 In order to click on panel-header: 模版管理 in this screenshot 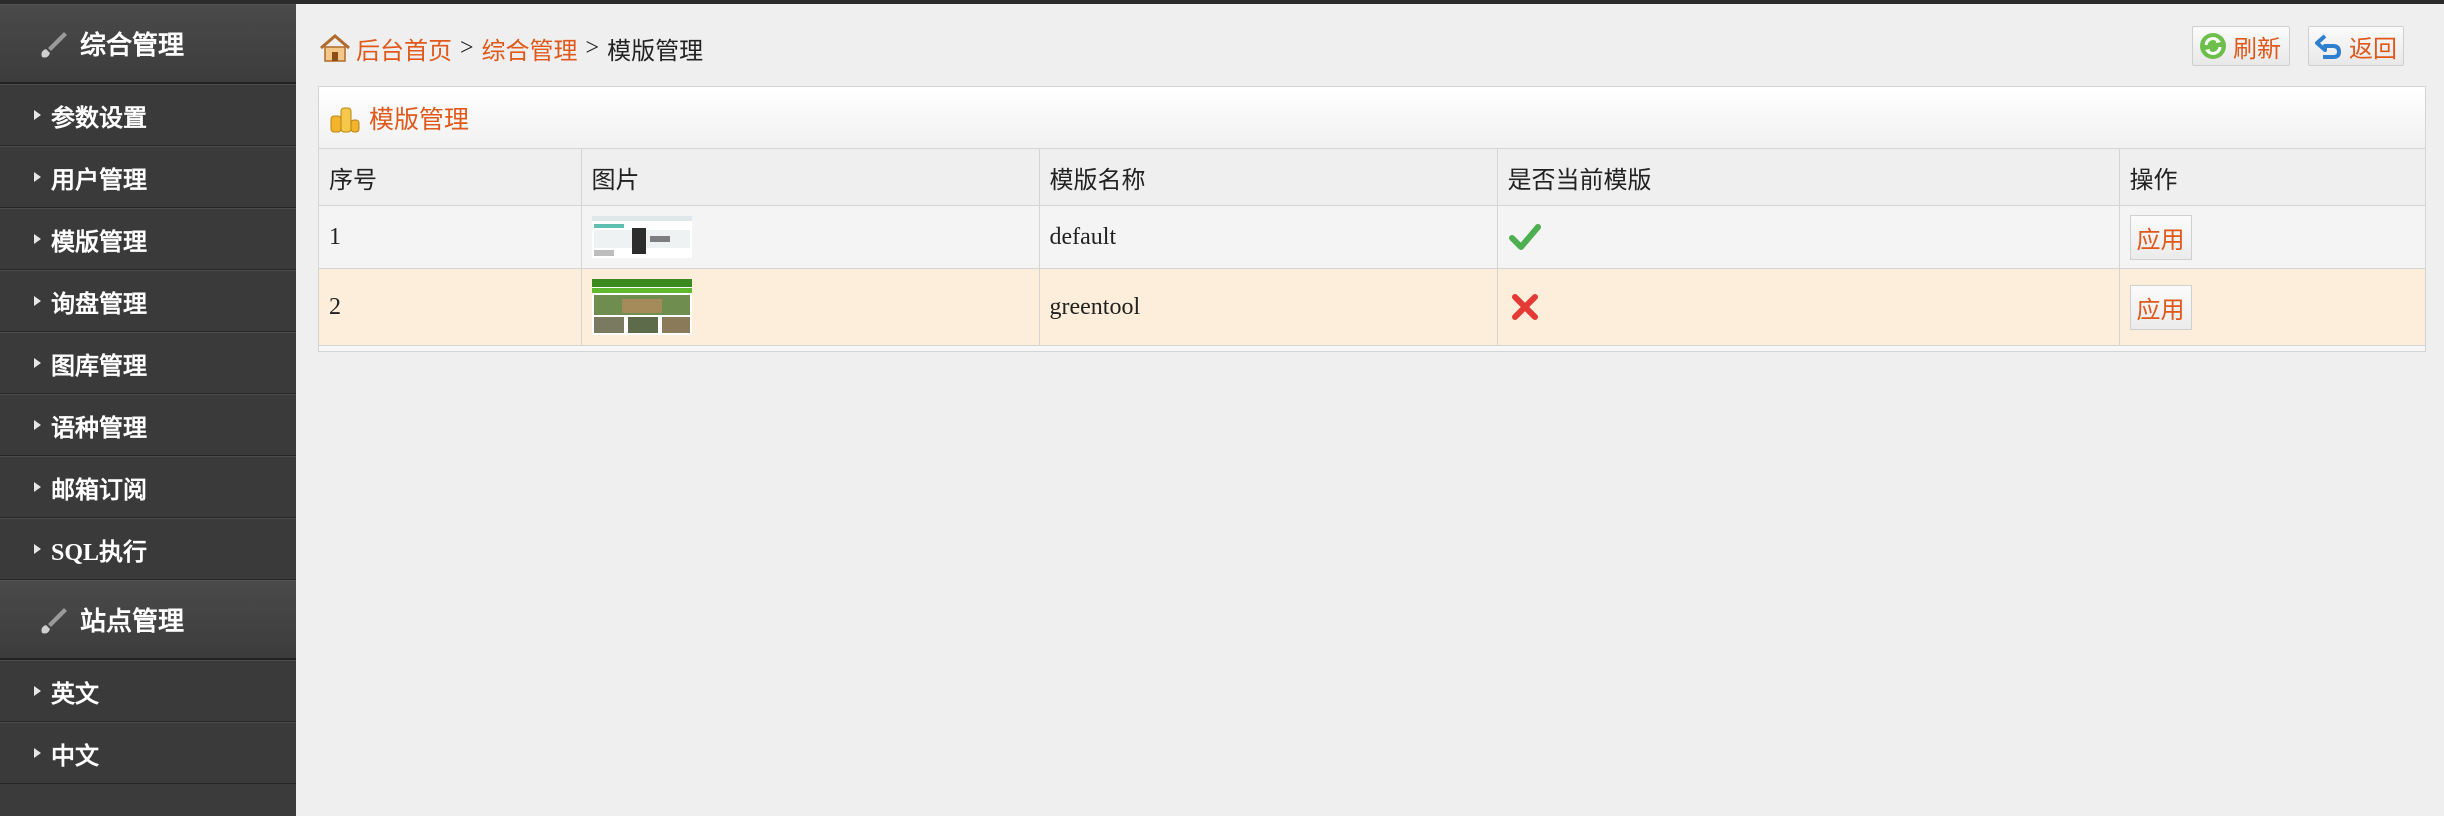, I will do `click(1372, 118)`.